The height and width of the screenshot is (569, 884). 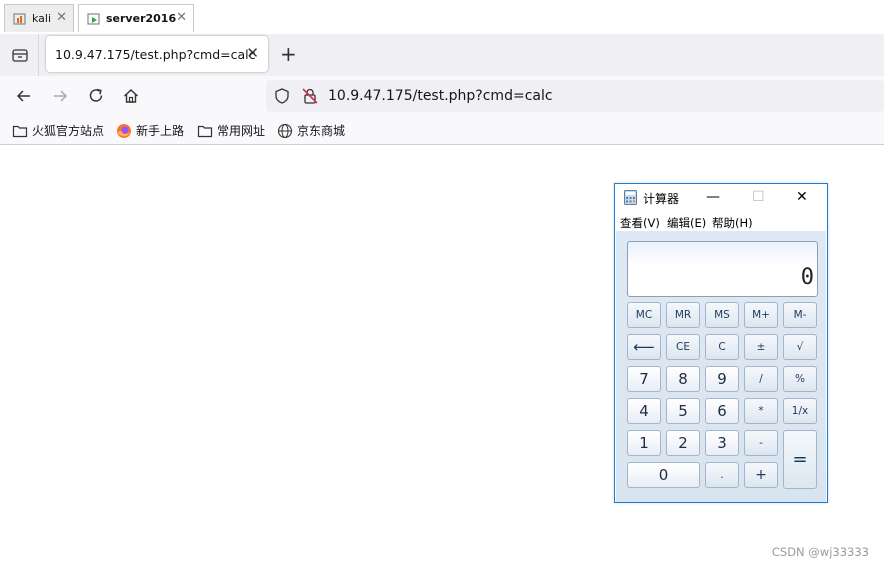 What do you see at coordinates (321, 131) in the screenshot?
I see `bookmark-label: 京东商城` at bounding box center [321, 131].